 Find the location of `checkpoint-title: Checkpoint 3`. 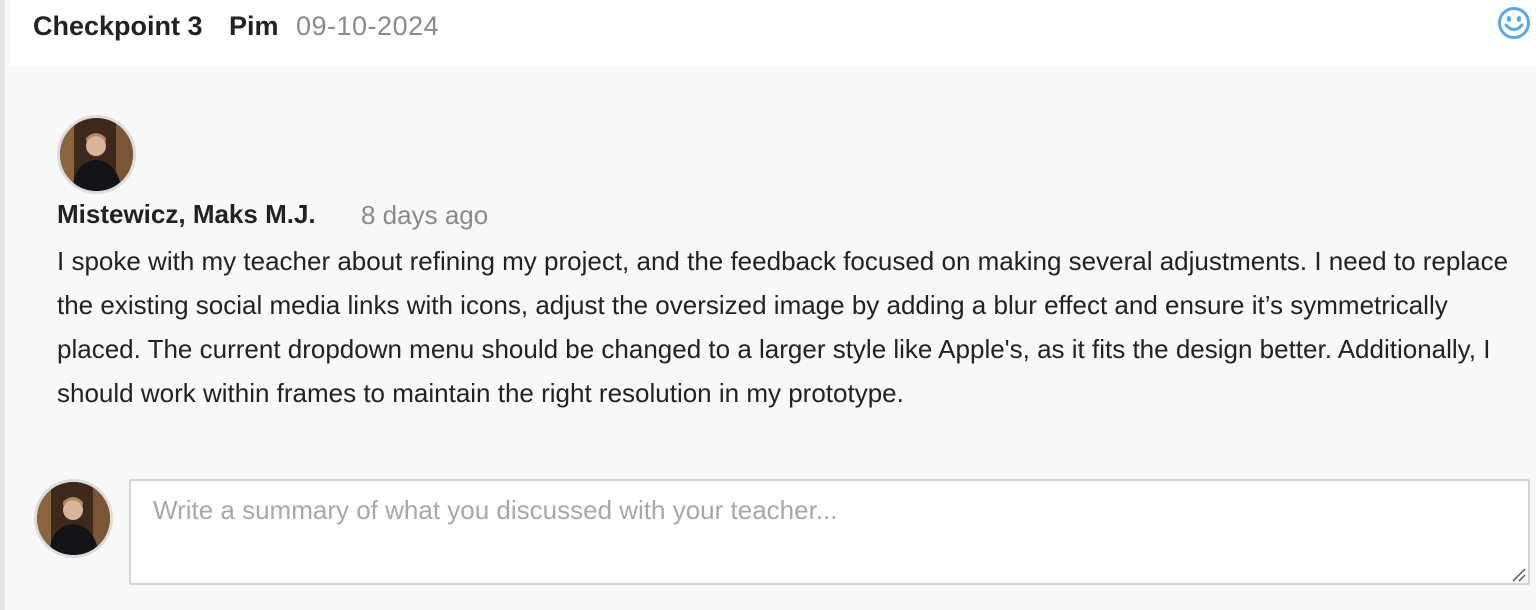

checkpoint-title: Checkpoint 3 is located at coordinates (118, 26).